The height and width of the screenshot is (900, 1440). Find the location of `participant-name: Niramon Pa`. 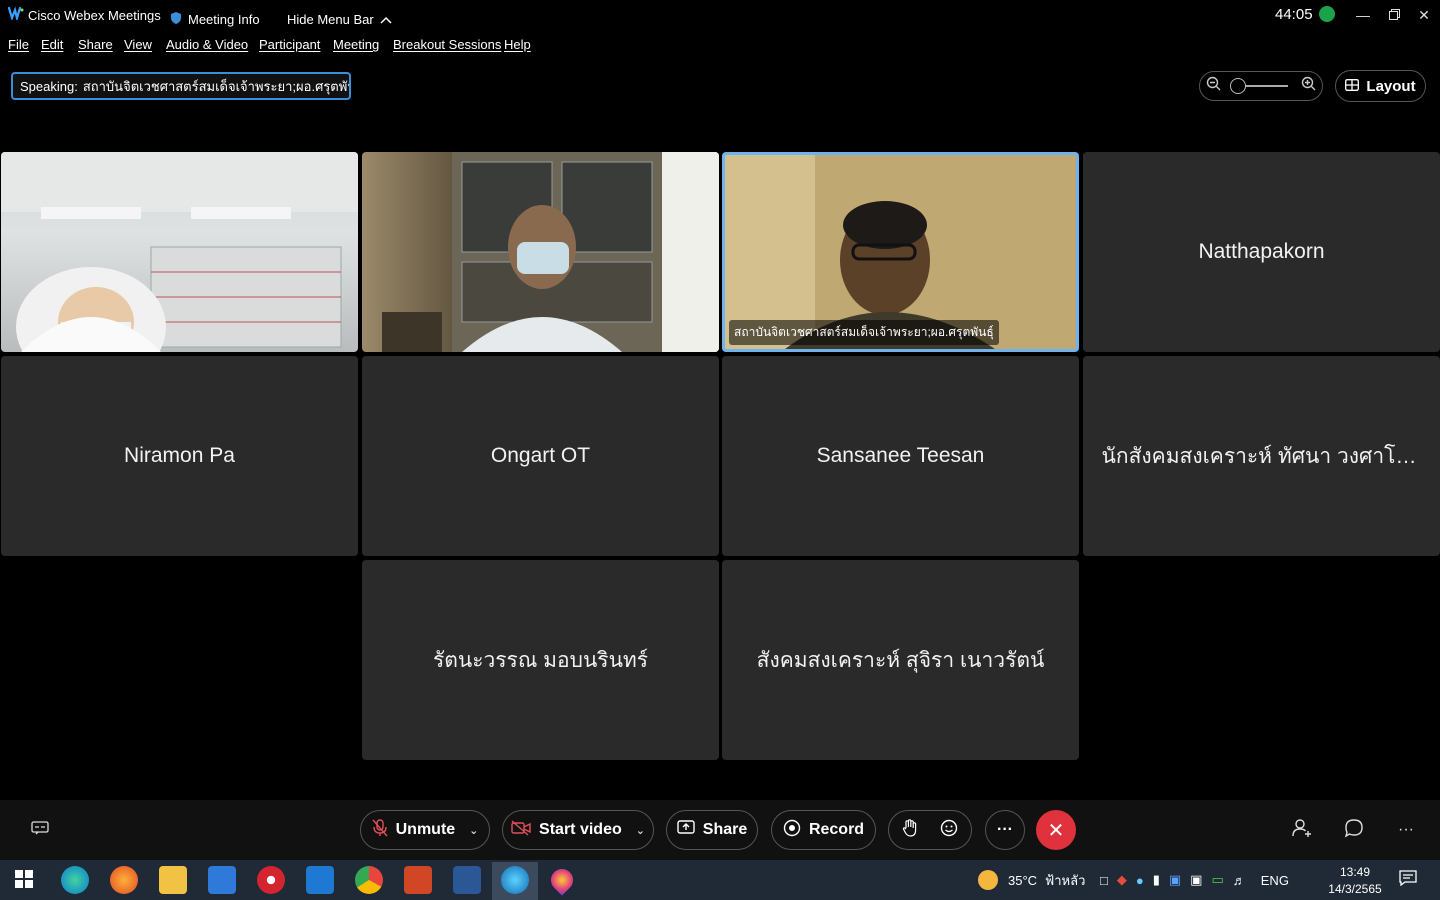

participant-name: Niramon Pa is located at coordinates (179, 455).